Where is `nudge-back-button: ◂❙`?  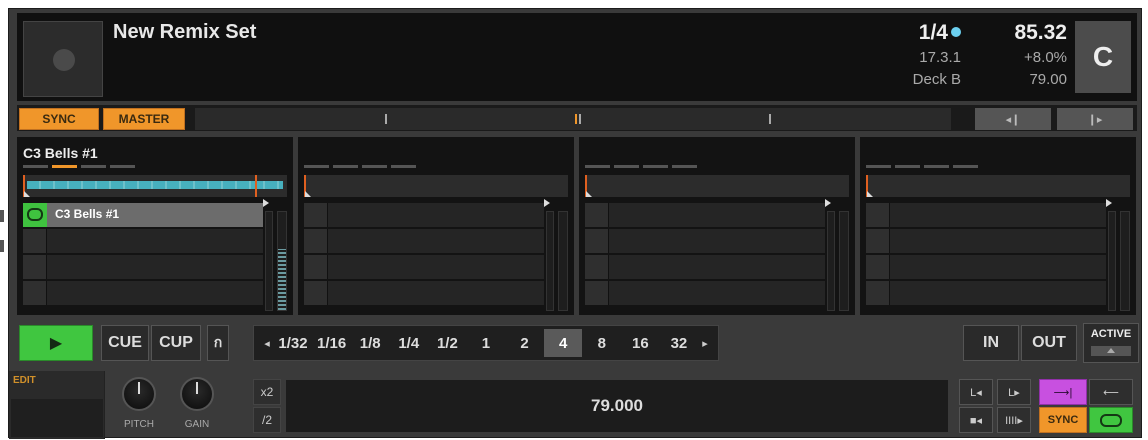 nudge-back-button: ◂❙ is located at coordinates (1013, 119).